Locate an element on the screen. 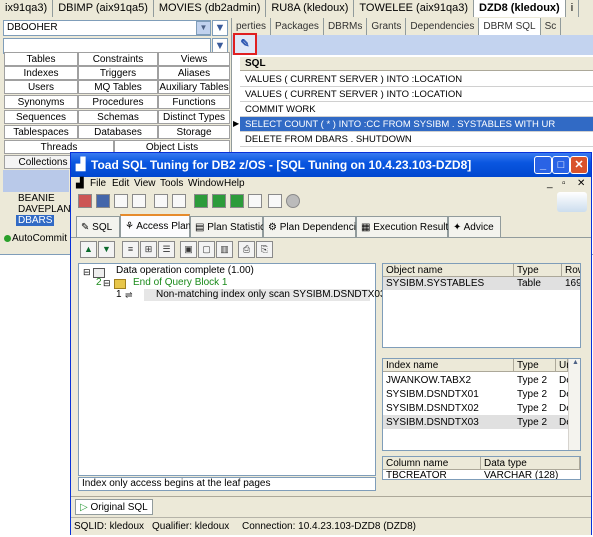 This screenshot has height=537, width=593. object-type-button: Schemas is located at coordinates (118, 117).